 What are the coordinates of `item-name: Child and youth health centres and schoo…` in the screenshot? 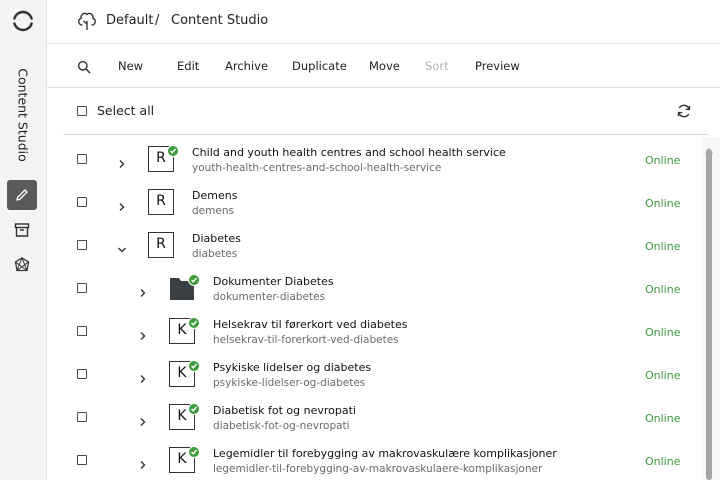 It's located at (349, 152).